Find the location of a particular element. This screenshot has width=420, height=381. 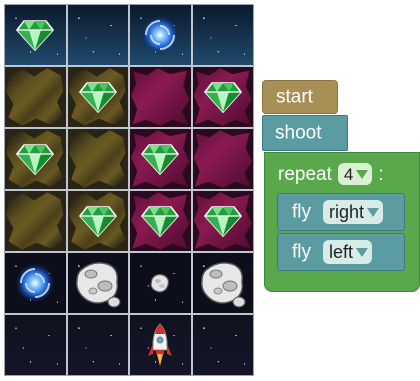

fly-left-block: fly left is located at coordinates (341, 252).